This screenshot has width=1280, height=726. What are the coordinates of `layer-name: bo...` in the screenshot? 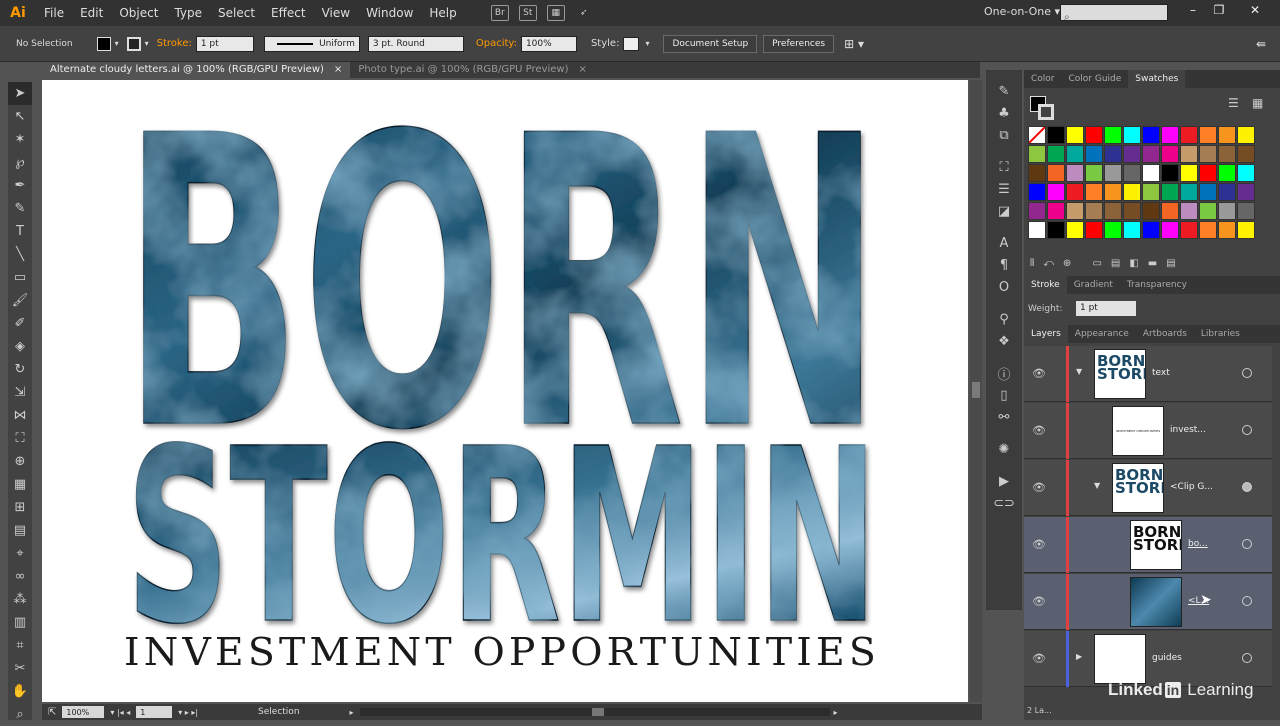 It's located at (1198, 544).